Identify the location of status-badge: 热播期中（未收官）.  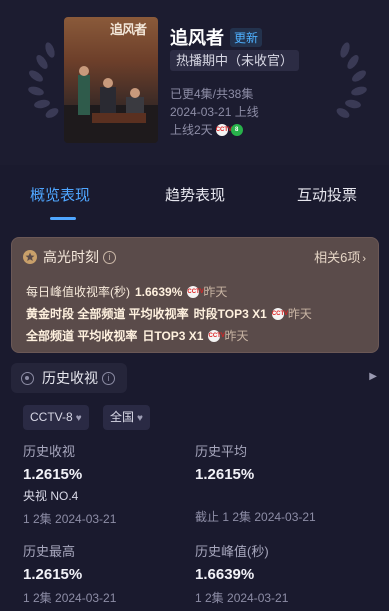
(235, 60).